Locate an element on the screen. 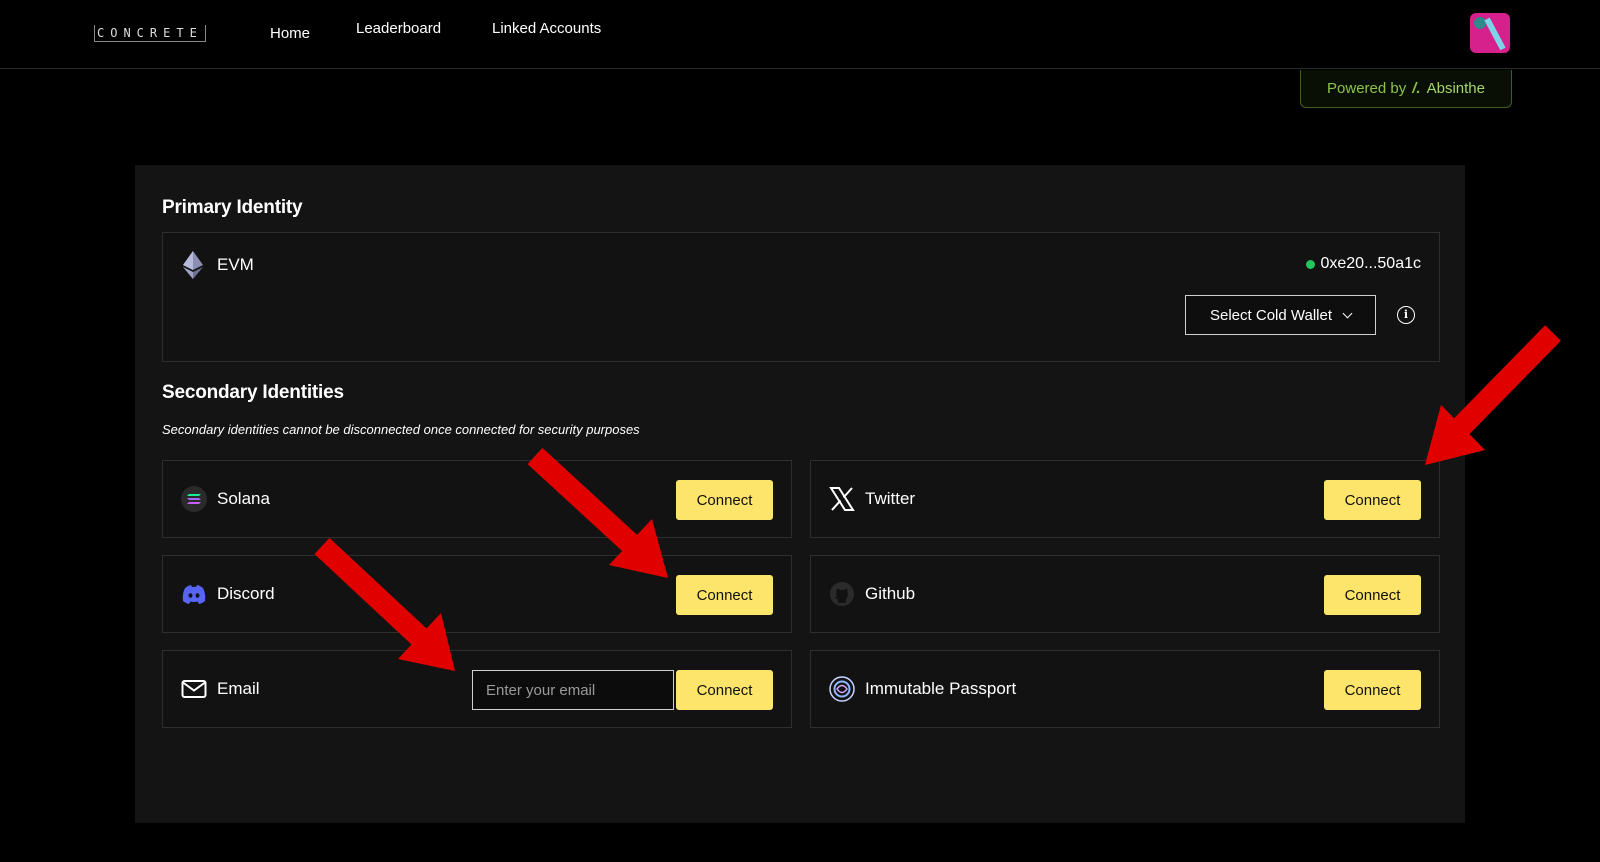 The width and height of the screenshot is (1600, 862). github-icon is located at coordinates (842, 594).